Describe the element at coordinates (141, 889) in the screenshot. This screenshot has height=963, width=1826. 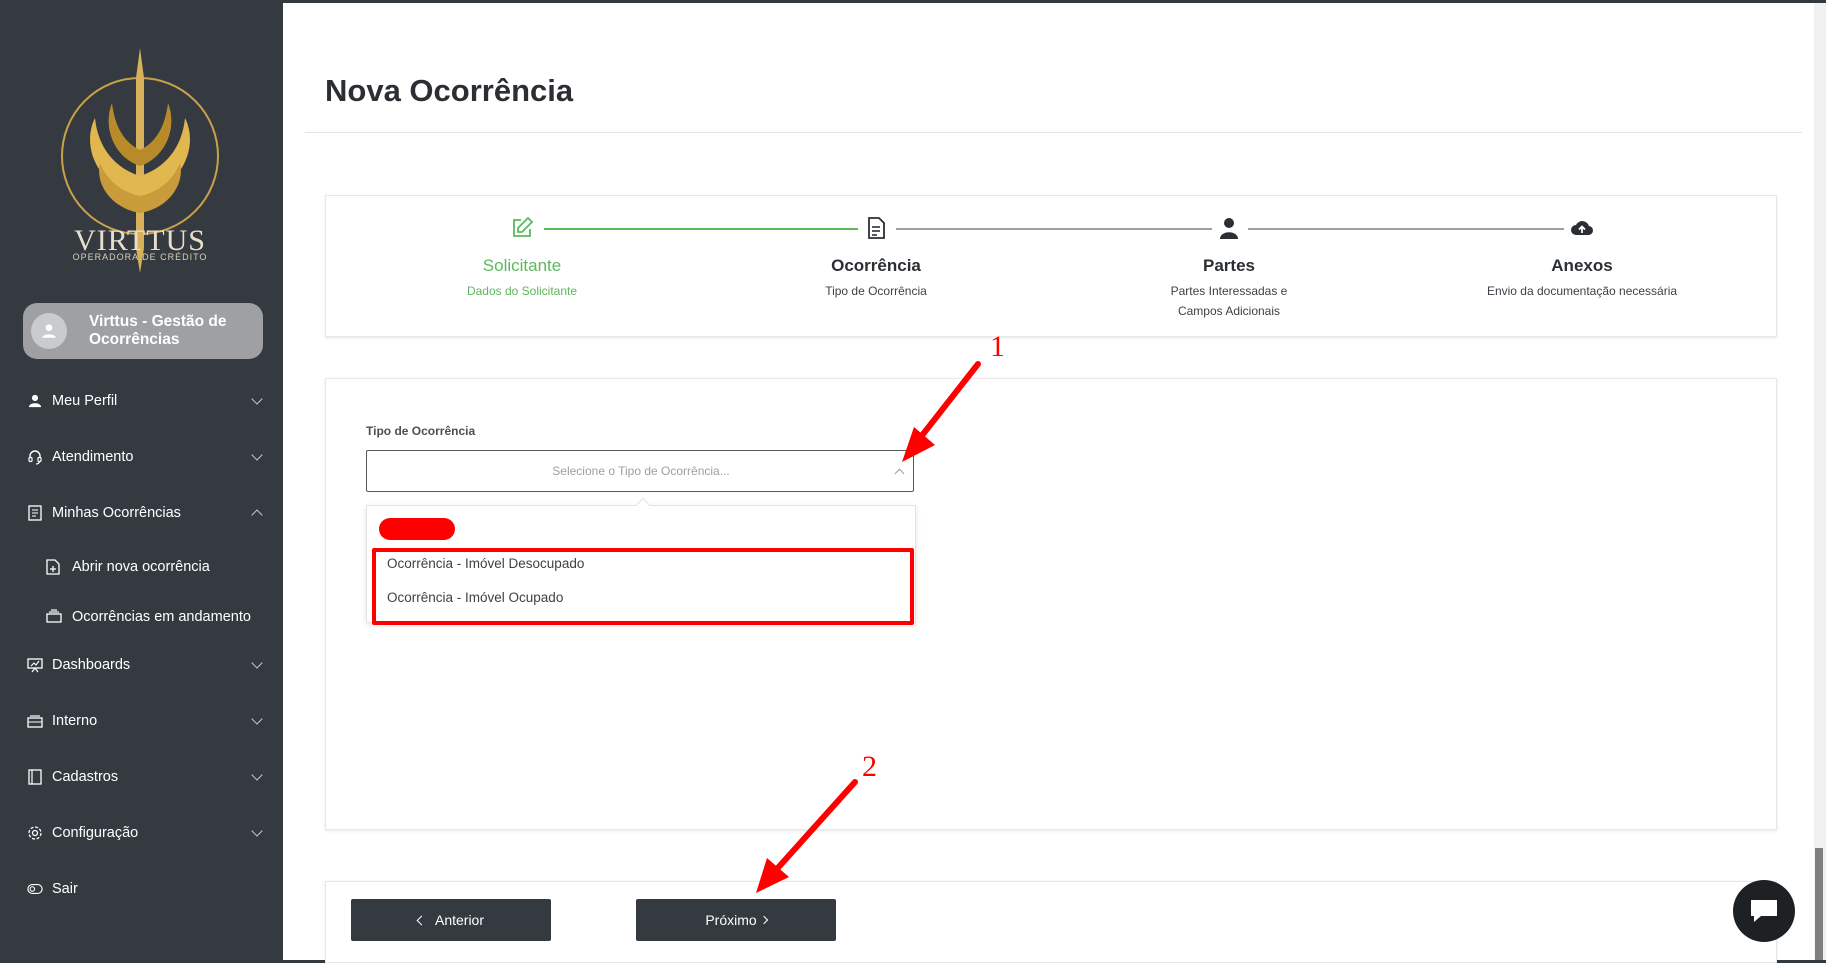
I see `sidebar-item-sair: Sair` at that location.